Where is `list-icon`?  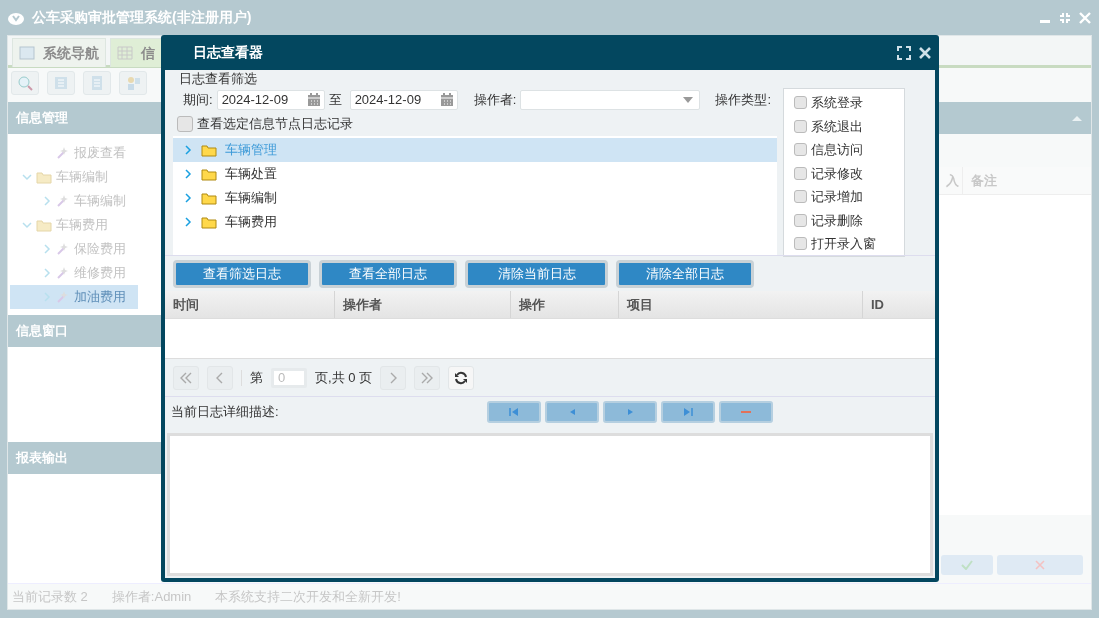 list-icon is located at coordinates (61, 83).